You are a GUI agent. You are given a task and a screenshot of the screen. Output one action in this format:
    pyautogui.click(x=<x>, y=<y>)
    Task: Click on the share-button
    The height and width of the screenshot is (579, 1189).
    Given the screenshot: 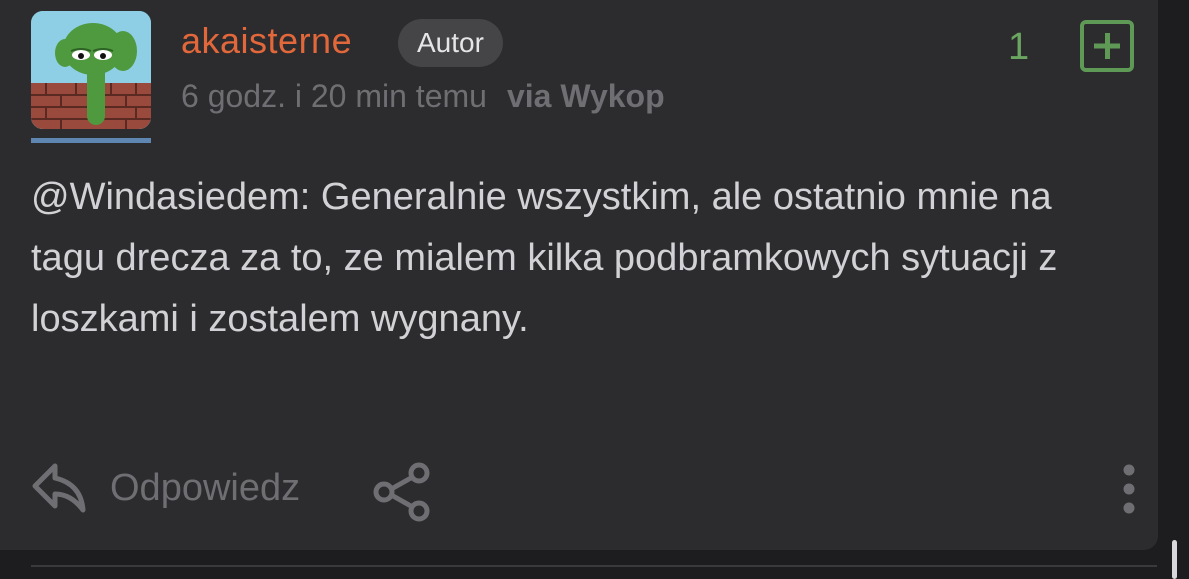 What is the action you would take?
    pyautogui.click(x=403, y=494)
    